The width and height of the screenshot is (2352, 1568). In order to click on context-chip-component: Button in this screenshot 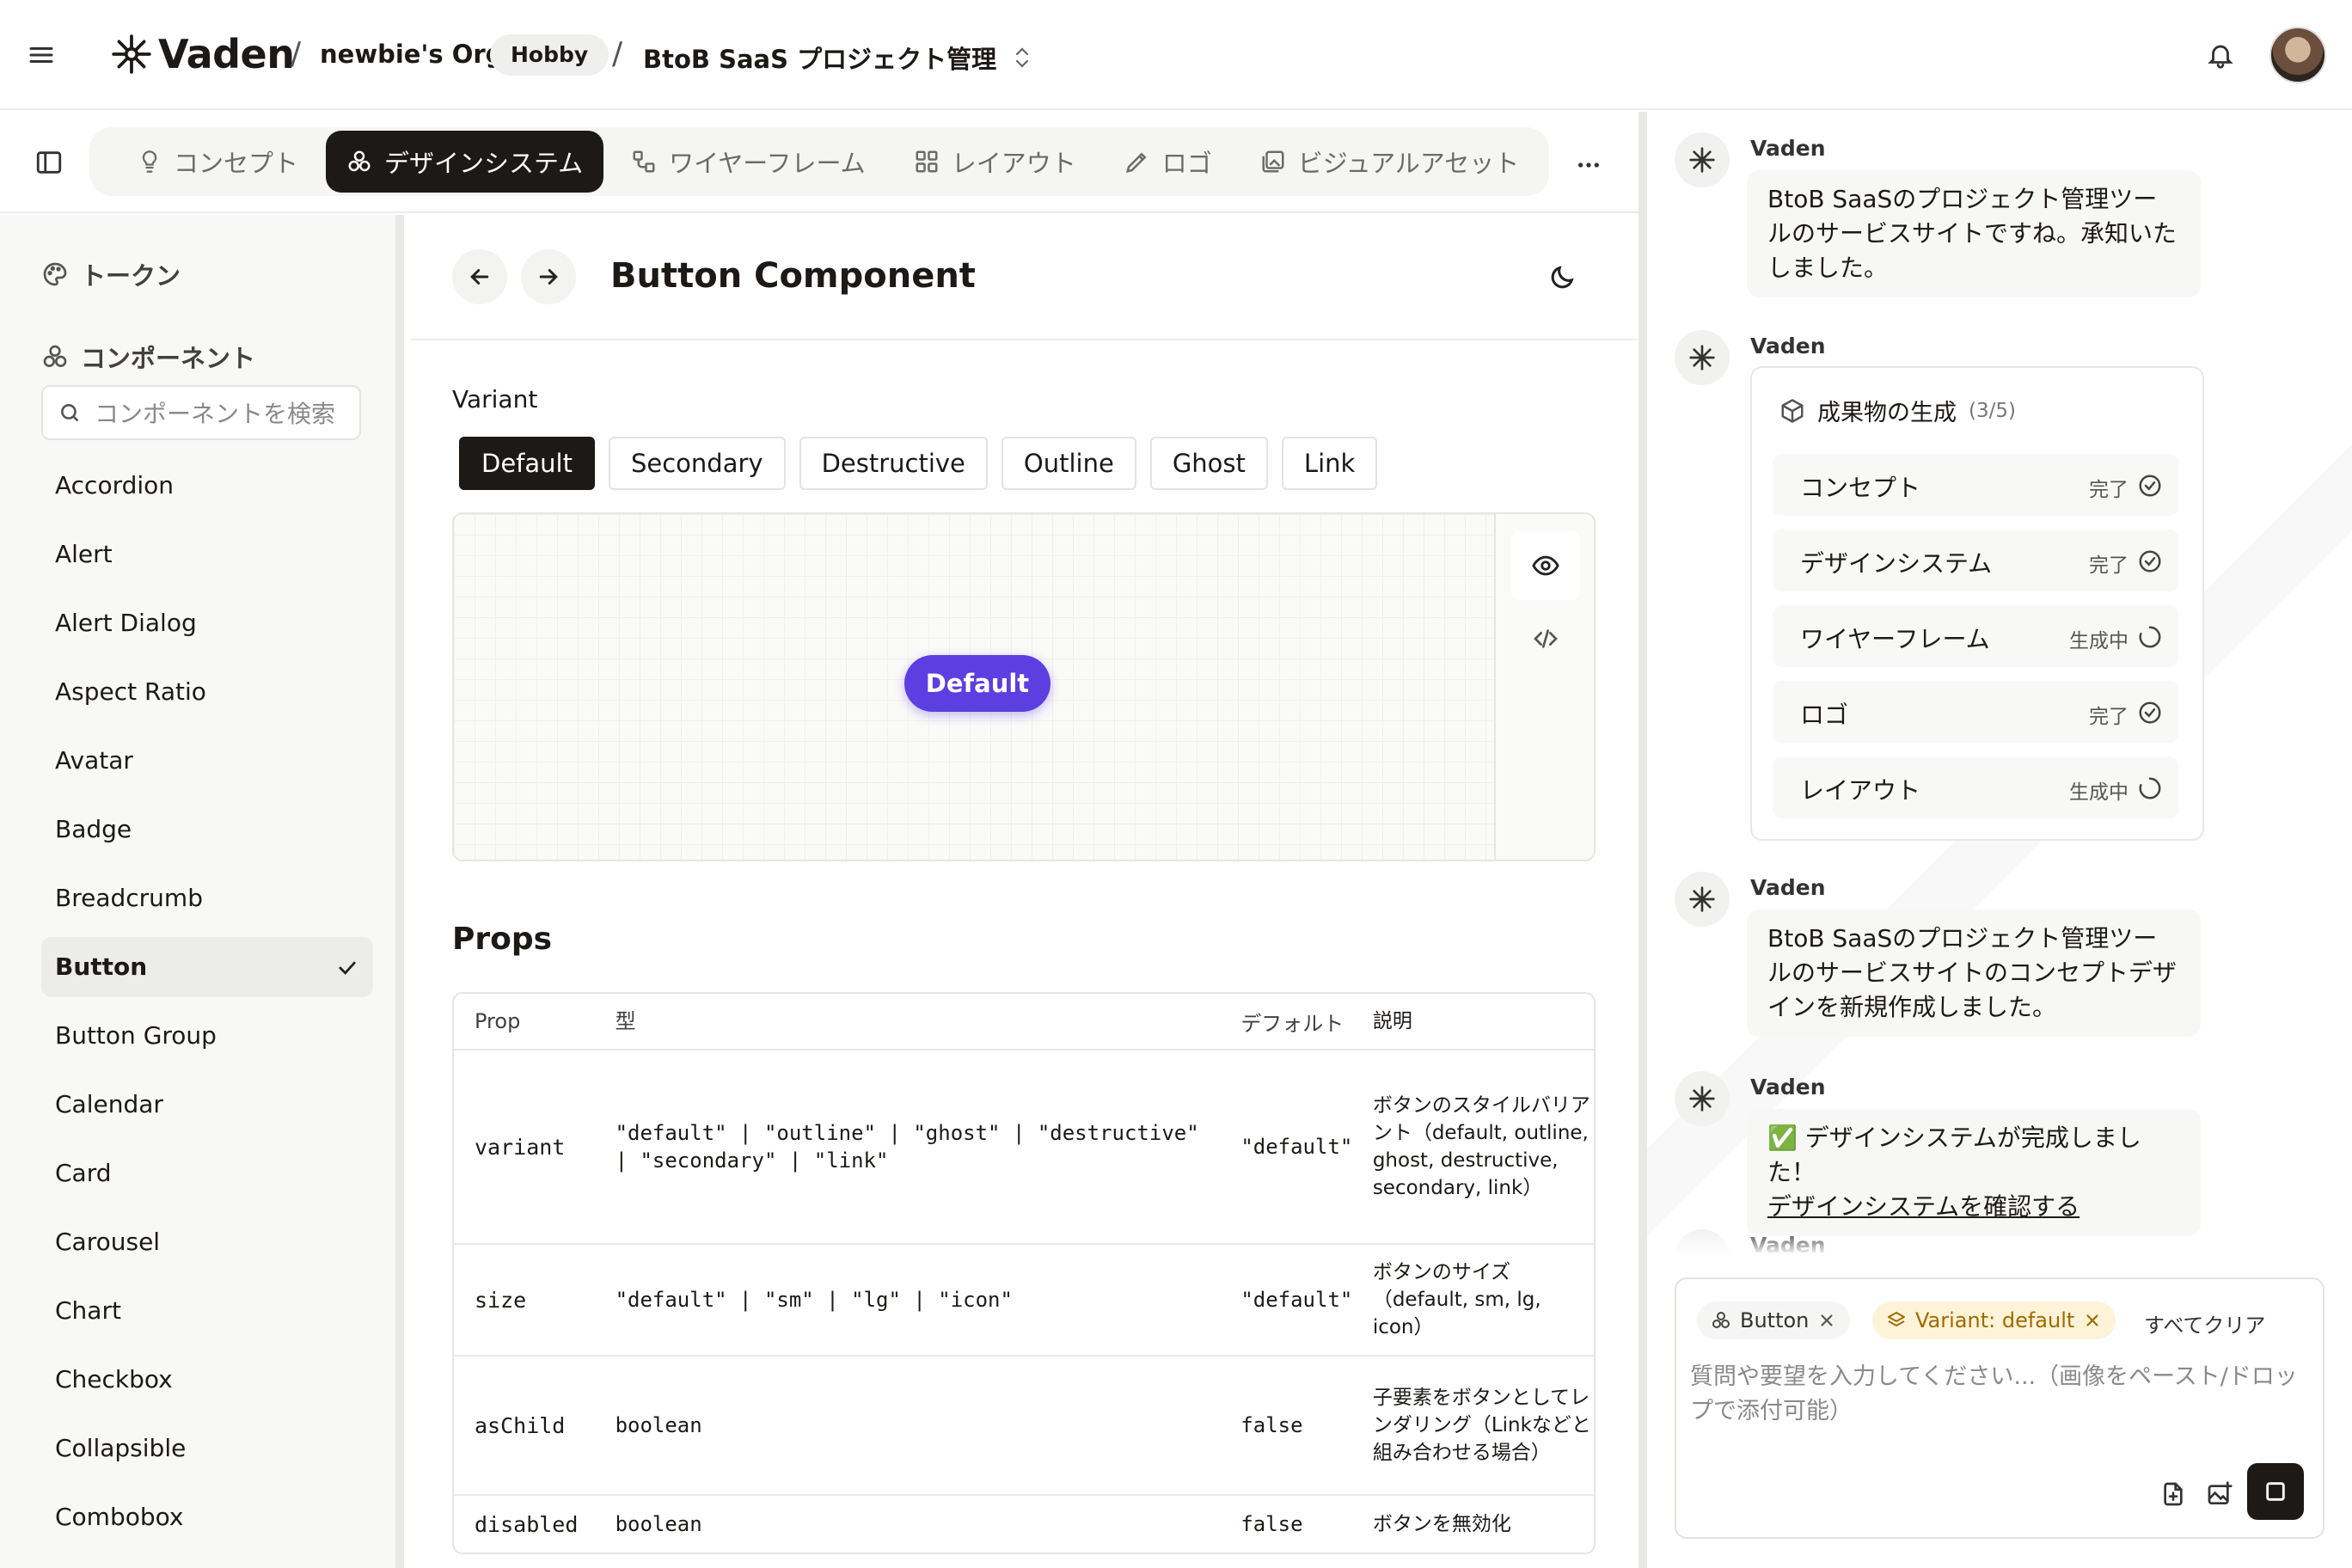, I will do `click(1774, 1320)`.